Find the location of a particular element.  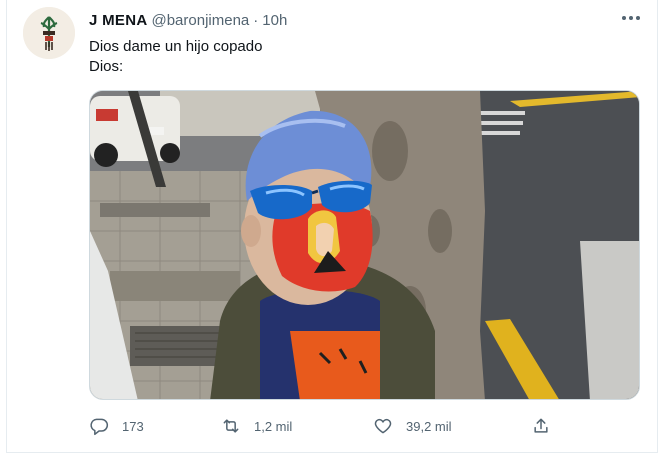

reply-button: 173 is located at coordinates (116, 426).